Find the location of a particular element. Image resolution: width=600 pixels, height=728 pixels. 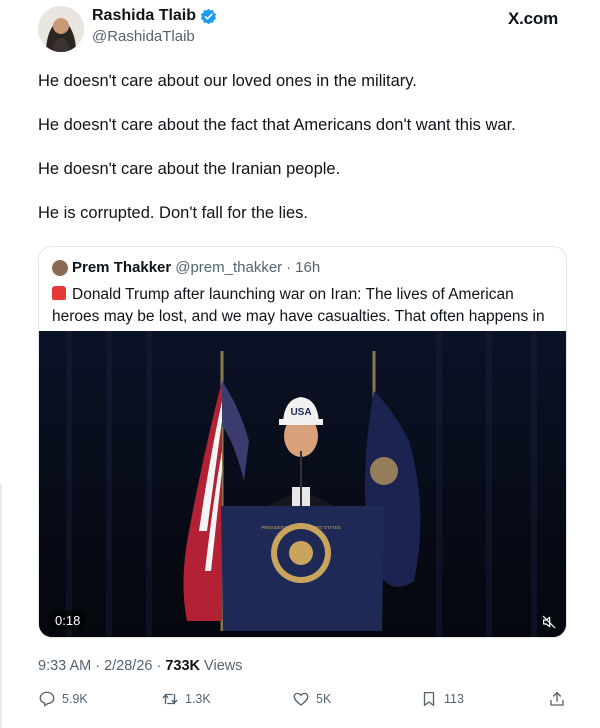

seal-text: PRESIDENT OF THE UNITED STATES is located at coordinates (300, 527).